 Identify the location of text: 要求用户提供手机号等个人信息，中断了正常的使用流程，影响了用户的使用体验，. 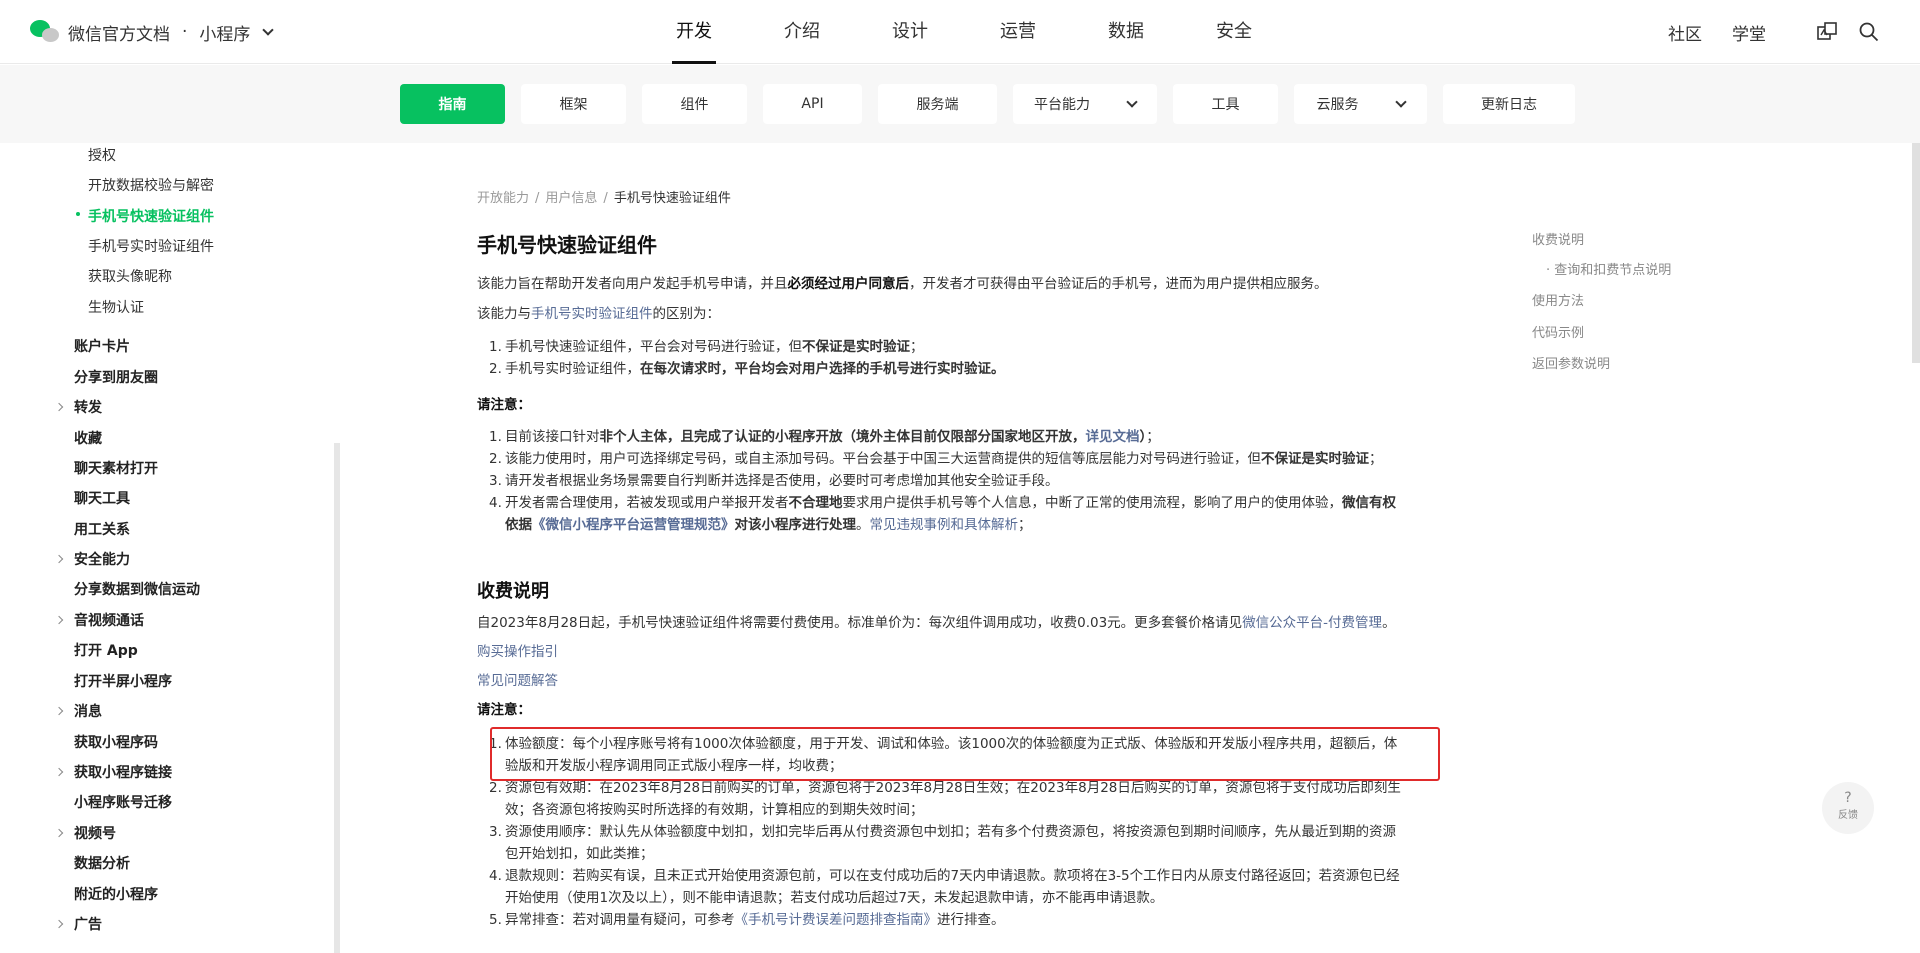
(1092, 503).